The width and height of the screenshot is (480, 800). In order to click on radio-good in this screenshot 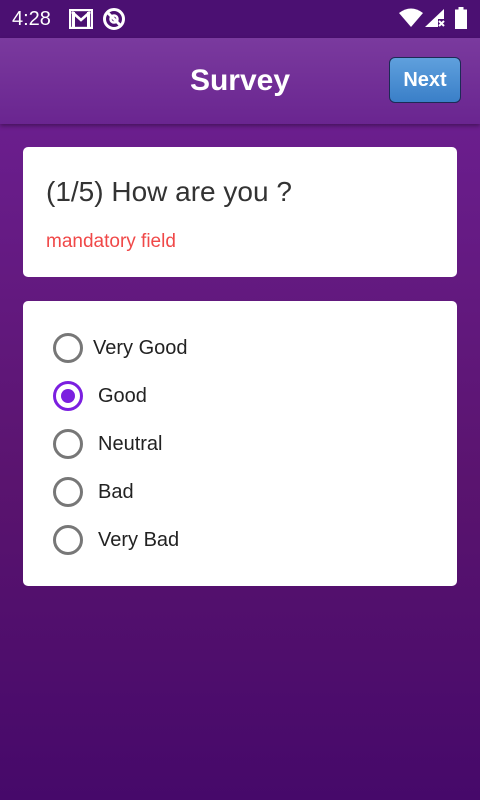, I will do `click(68, 396)`.